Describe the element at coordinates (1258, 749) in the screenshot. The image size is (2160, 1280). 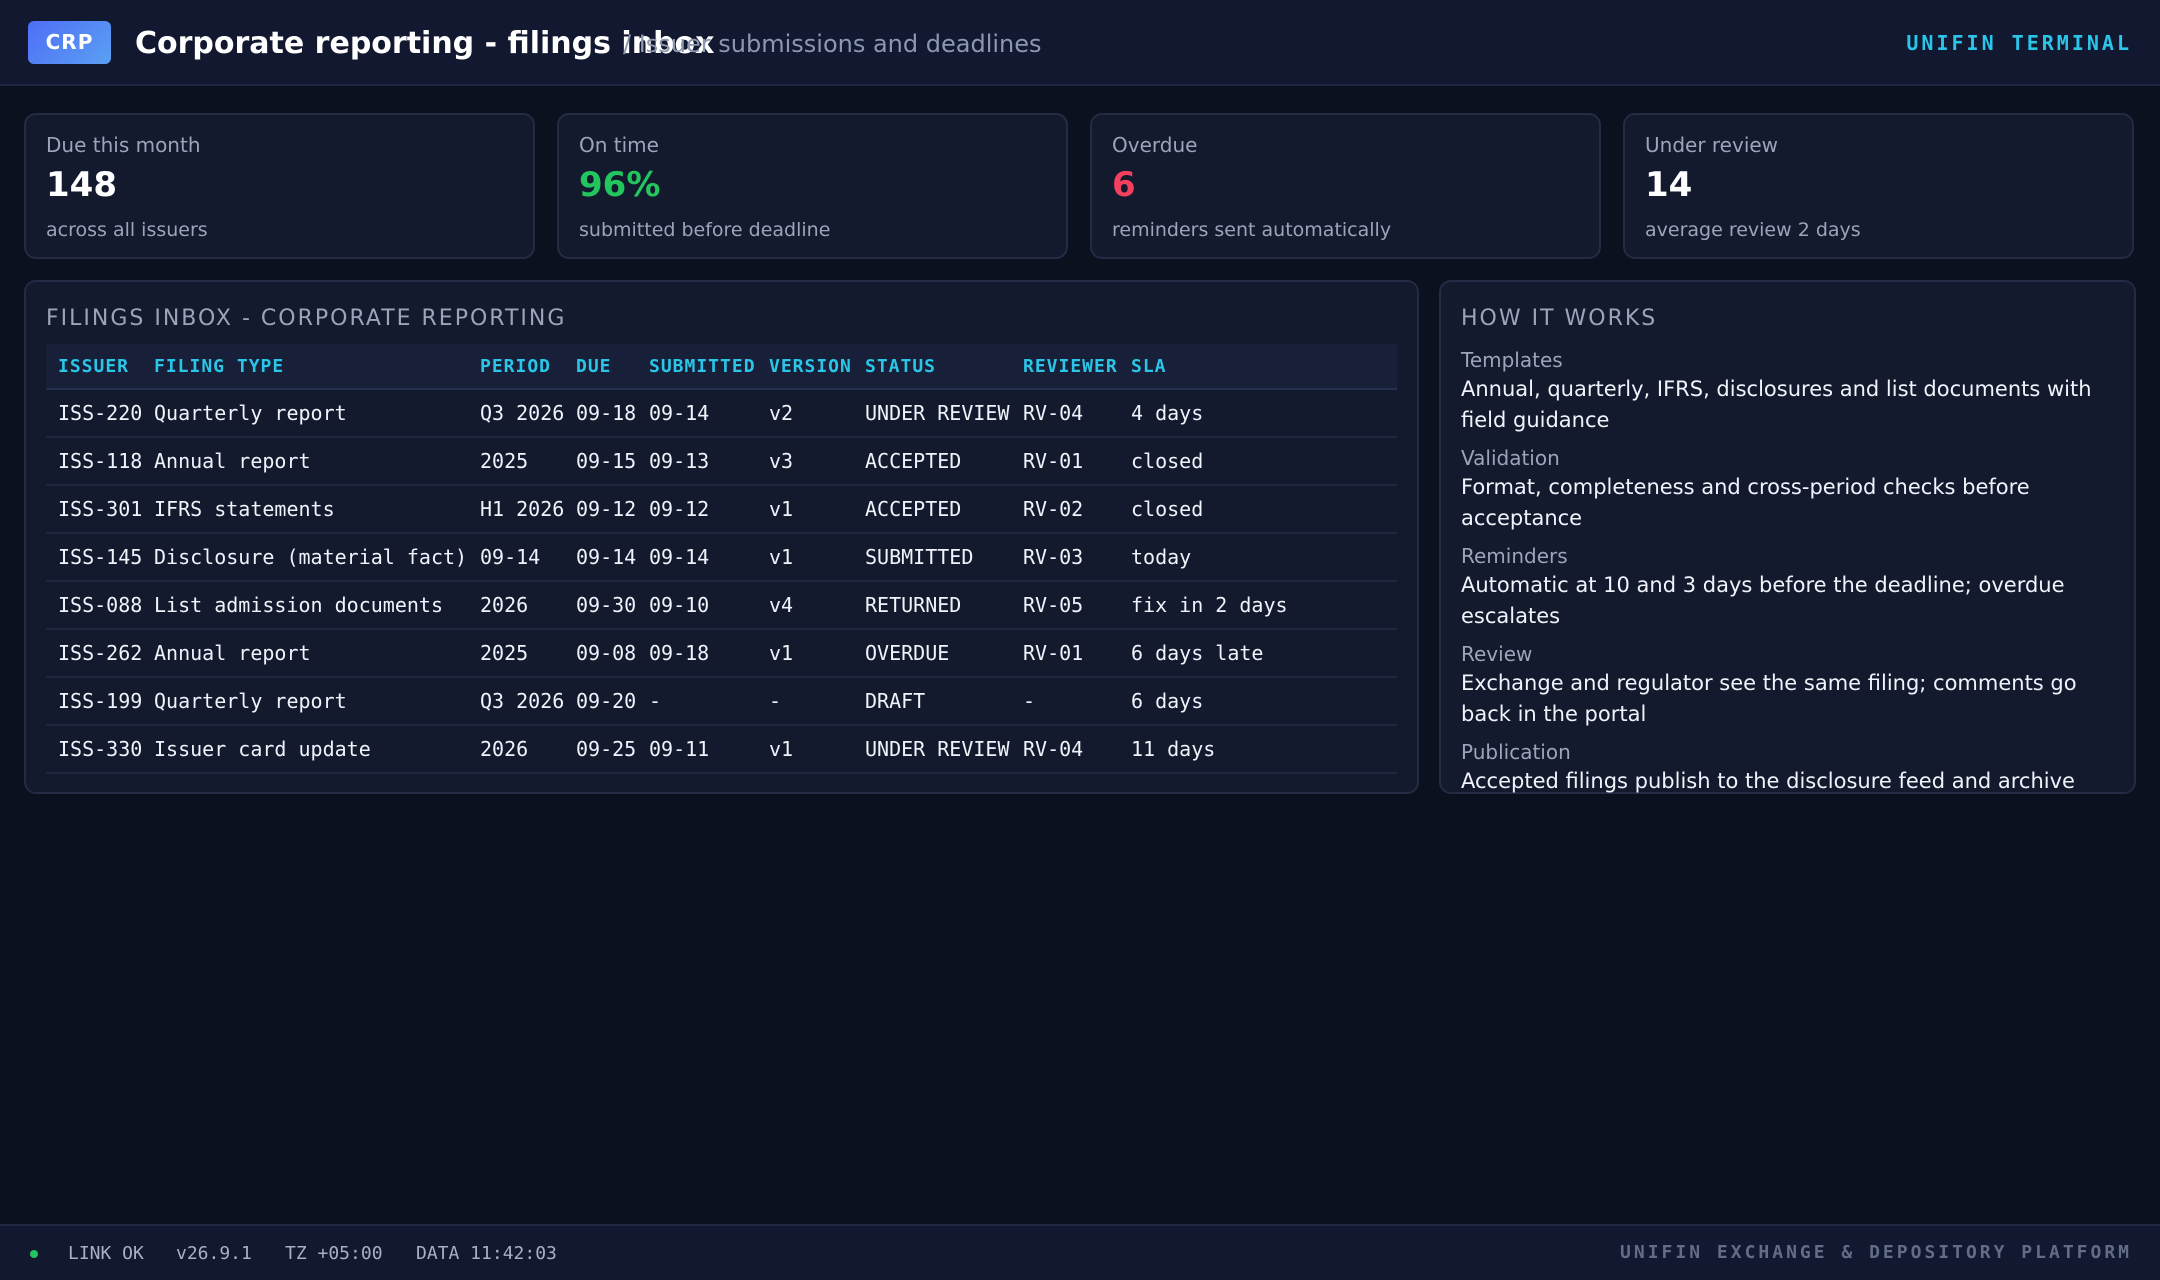
I see `cell-sla: 11 days` at that location.